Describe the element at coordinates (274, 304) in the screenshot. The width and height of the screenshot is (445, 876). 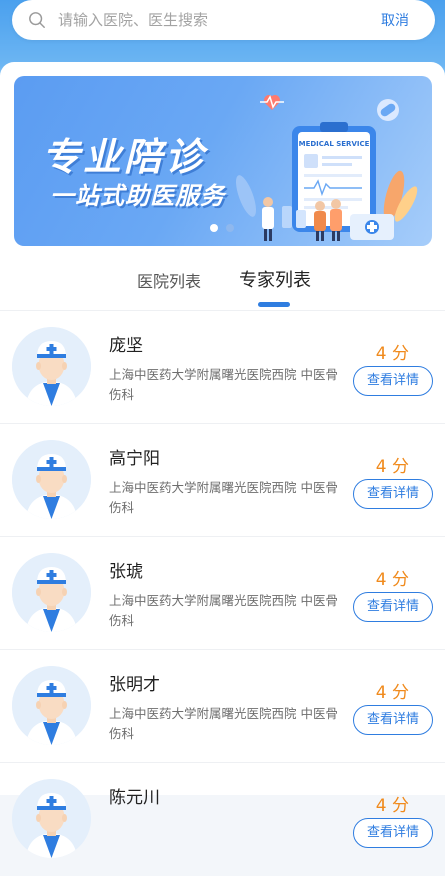
I see `active-tab-indicator` at that location.